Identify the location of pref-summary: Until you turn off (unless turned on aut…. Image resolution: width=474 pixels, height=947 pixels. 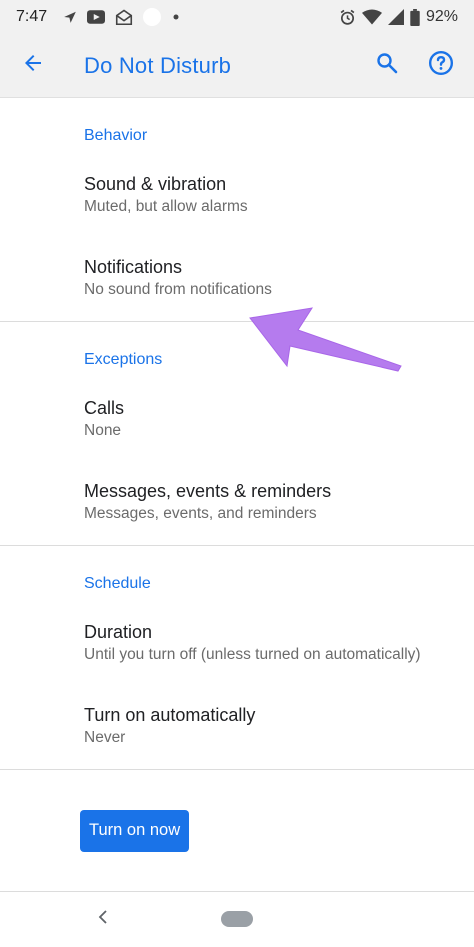
(252, 654).